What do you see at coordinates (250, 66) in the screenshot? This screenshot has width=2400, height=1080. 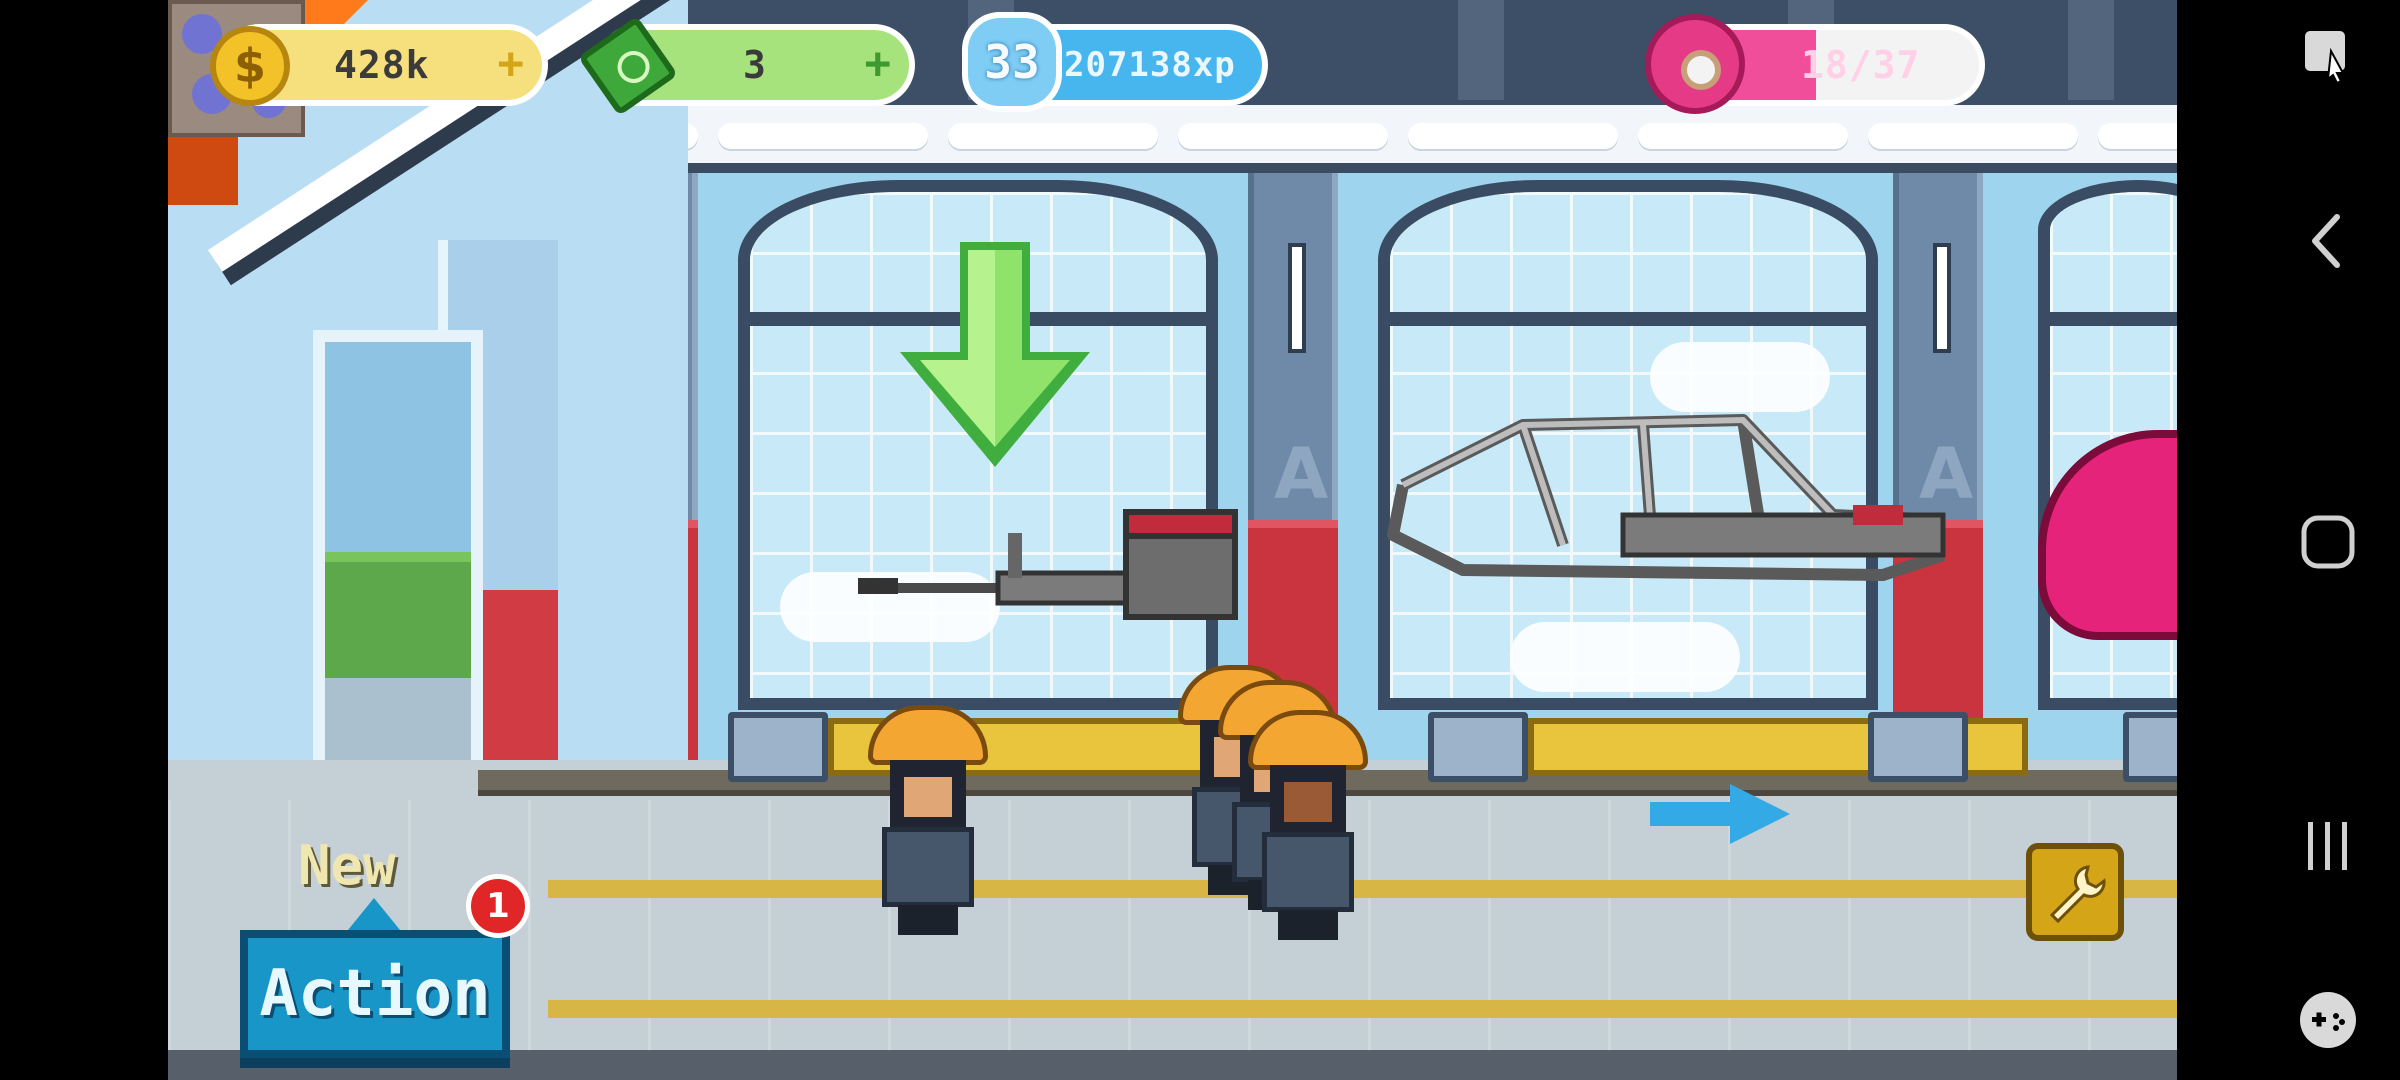 I see `coin-icon: $` at bounding box center [250, 66].